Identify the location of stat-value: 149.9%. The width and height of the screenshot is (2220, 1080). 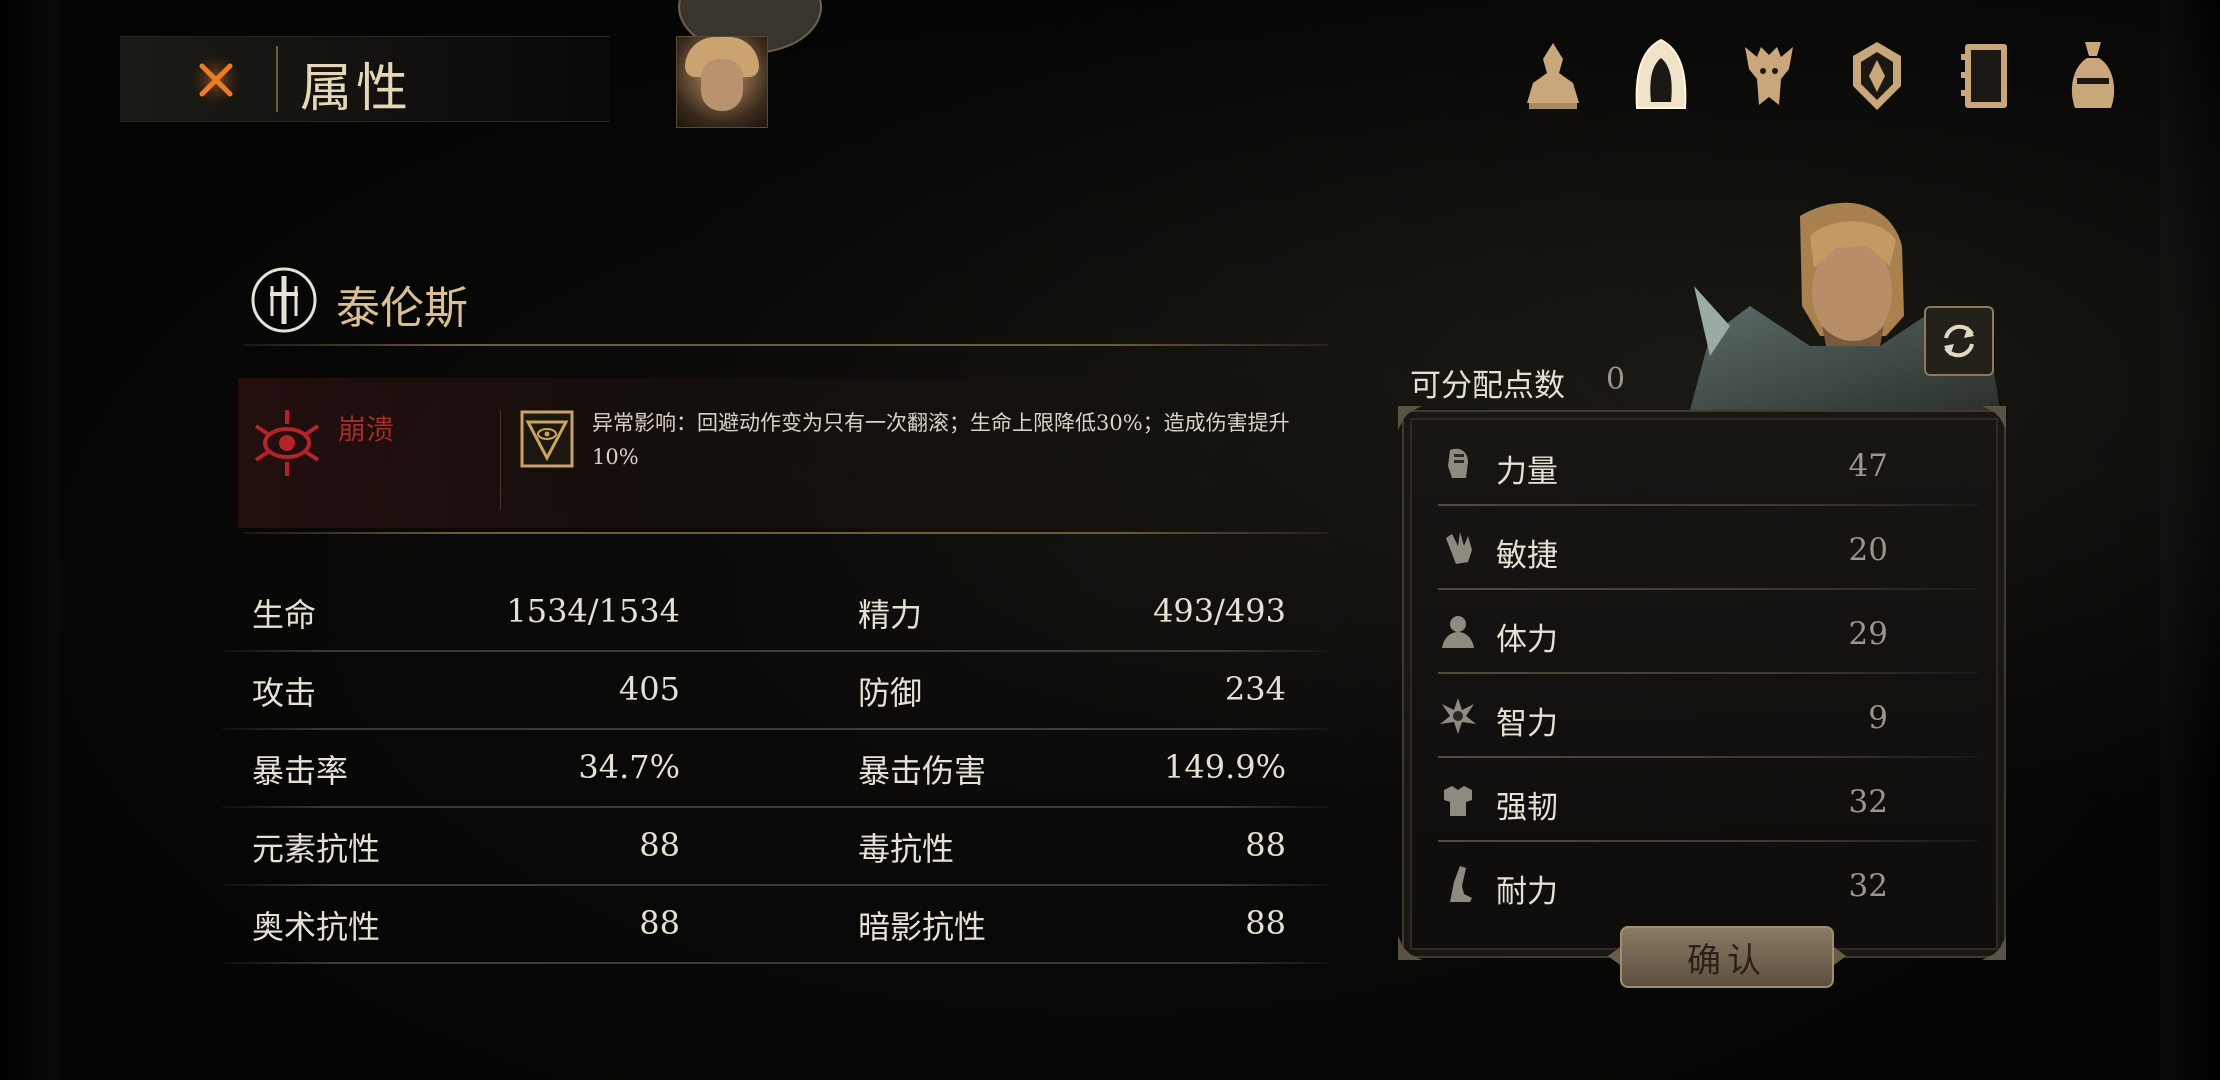
(1224, 767).